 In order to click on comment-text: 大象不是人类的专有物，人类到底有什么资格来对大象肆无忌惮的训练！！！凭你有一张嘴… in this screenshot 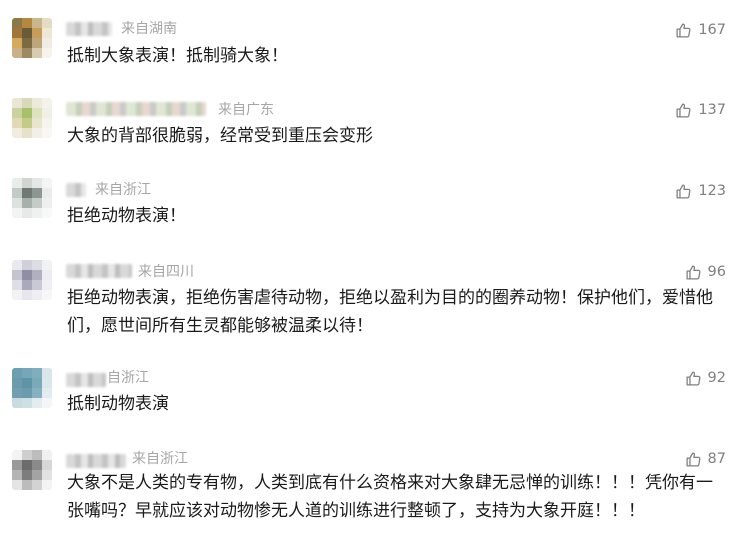, I will do `click(390, 497)`.